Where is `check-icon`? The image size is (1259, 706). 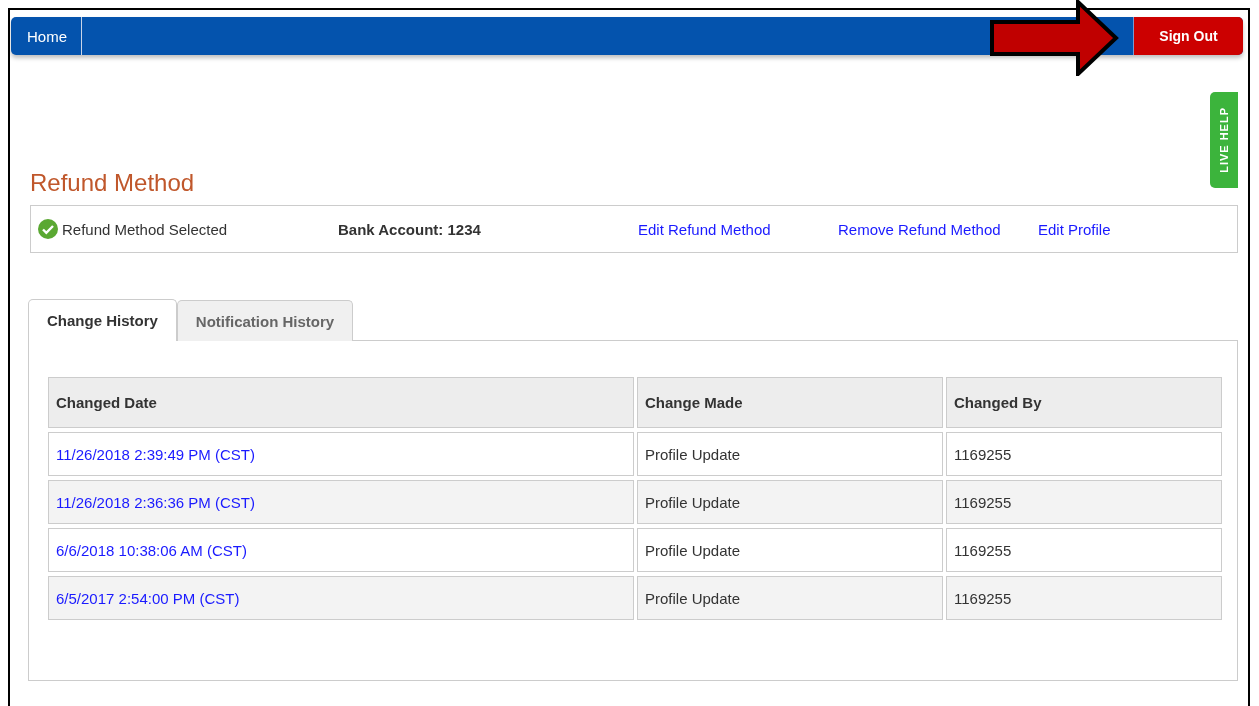 check-icon is located at coordinates (48, 229).